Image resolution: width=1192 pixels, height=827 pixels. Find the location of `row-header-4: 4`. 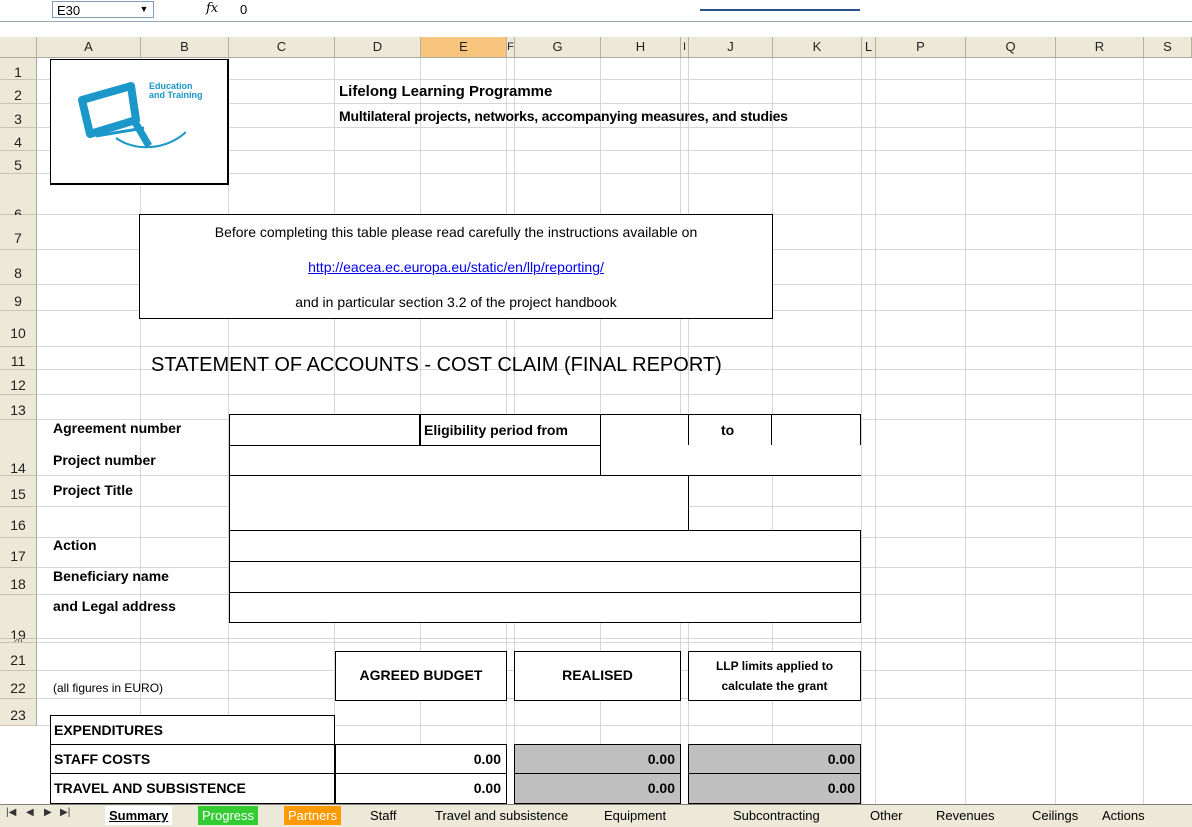

row-header-4: 4 is located at coordinates (18, 139).